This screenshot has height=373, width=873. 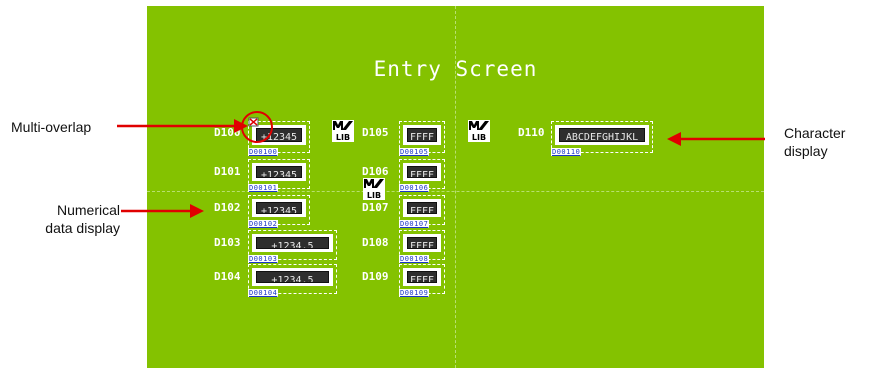 What do you see at coordinates (716, 139) in the screenshot?
I see `arrow-character-display` at bounding box center [716, 139].